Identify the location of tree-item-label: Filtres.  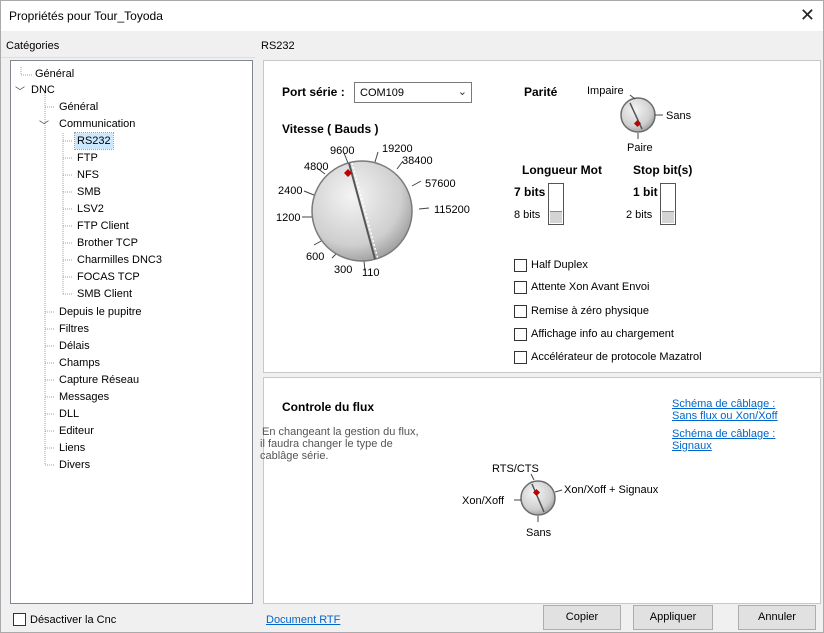
(74, 329).